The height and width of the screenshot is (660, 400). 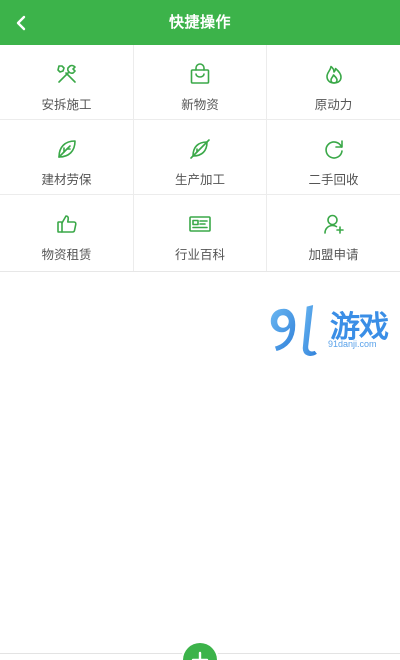 I want to click on grid-item-rental: 物资租赁, so click(x=67, y=233).